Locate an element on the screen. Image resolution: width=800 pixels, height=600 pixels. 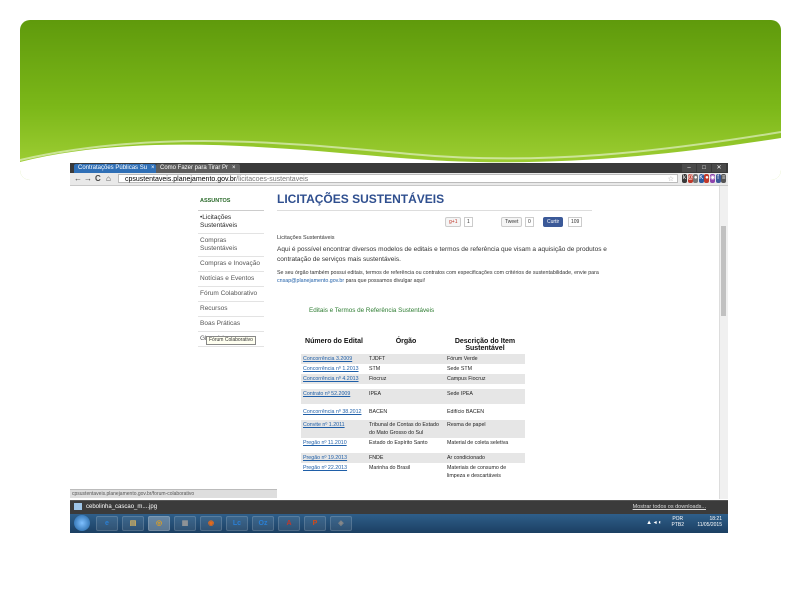
tab-como-fazer: Como Fazer para Tirar Pr × is located at coordinates (198, 168).